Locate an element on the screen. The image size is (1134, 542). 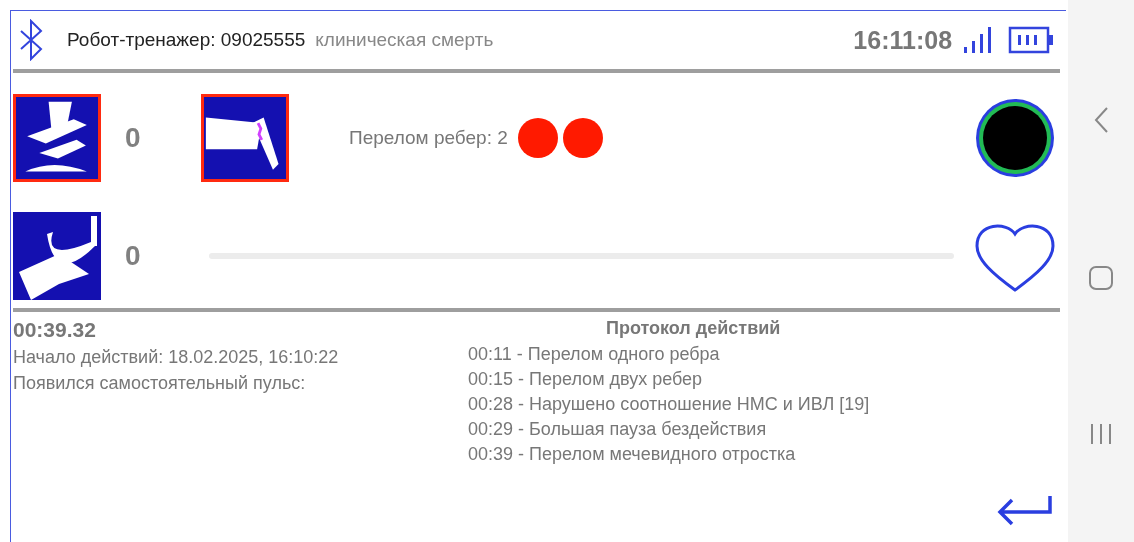
ventilation-count: 0 is located at coordinates (133, 255).